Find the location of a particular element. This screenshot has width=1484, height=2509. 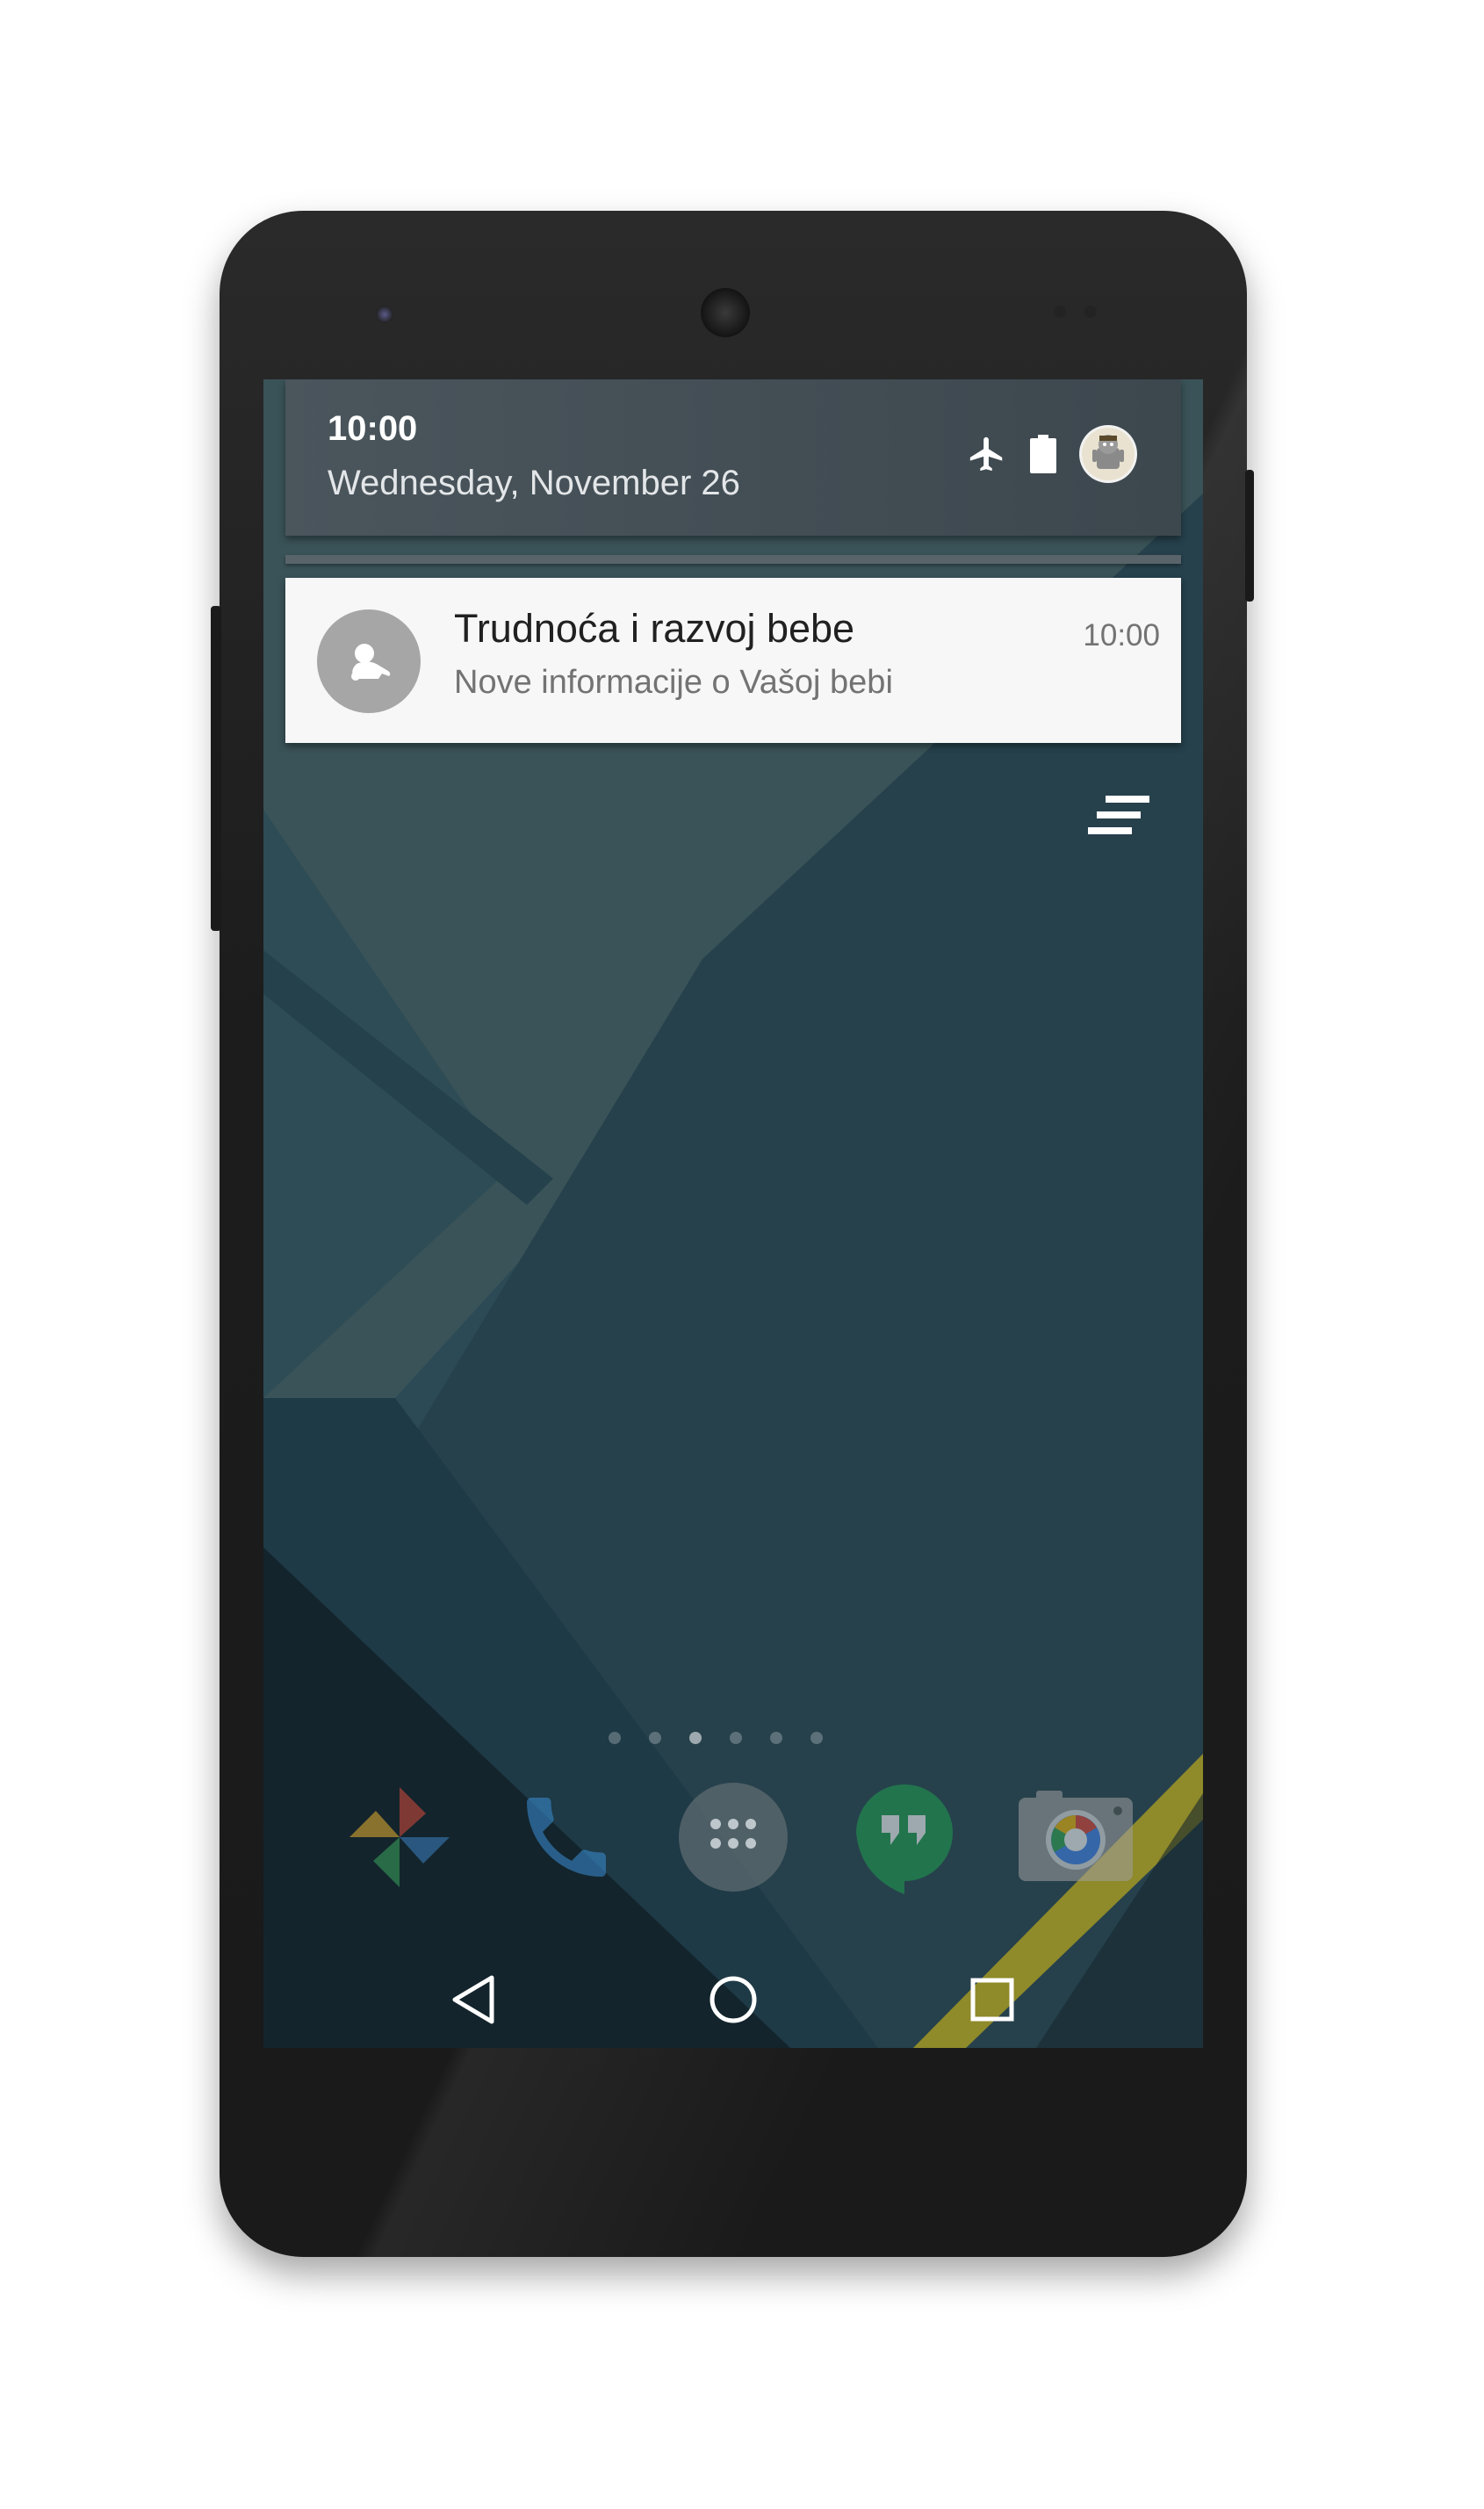

notification-time: 10:00 is located at coordinates (1121, 635).